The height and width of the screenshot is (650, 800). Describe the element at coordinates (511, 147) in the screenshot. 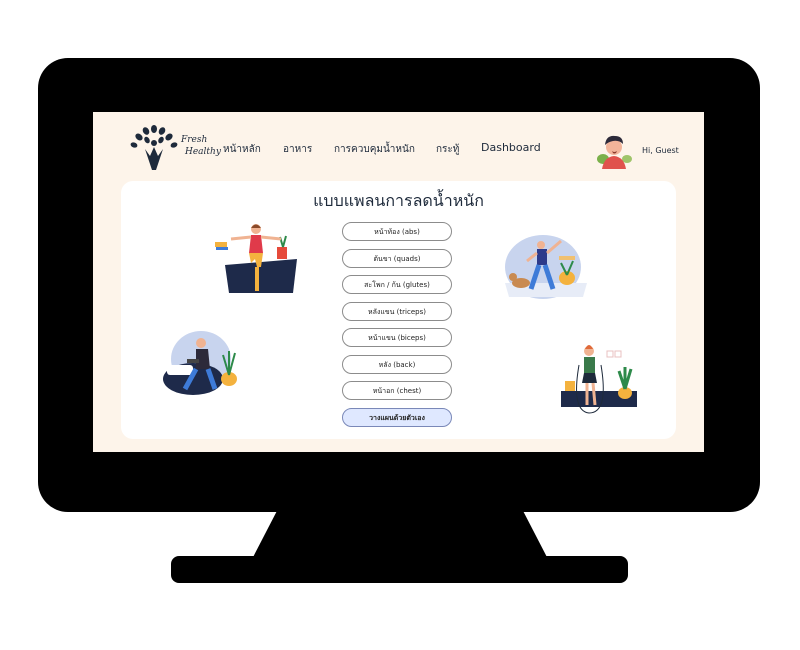

I see `nav-dashboard: Dashboard` at that location.